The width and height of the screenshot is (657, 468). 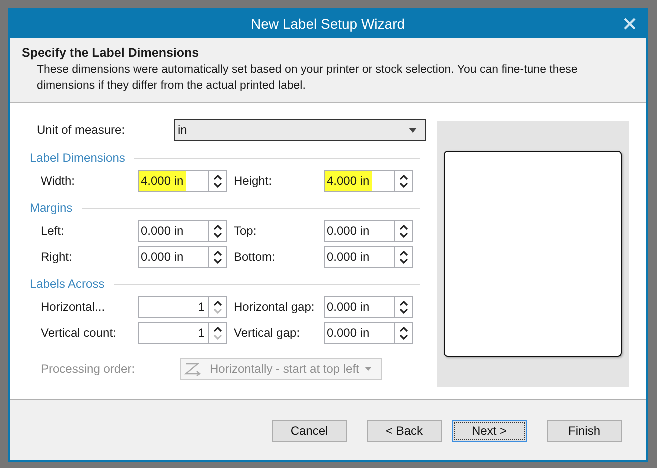 I want to click on field-label: Horizontal gap:, so click(x=274, y=307).